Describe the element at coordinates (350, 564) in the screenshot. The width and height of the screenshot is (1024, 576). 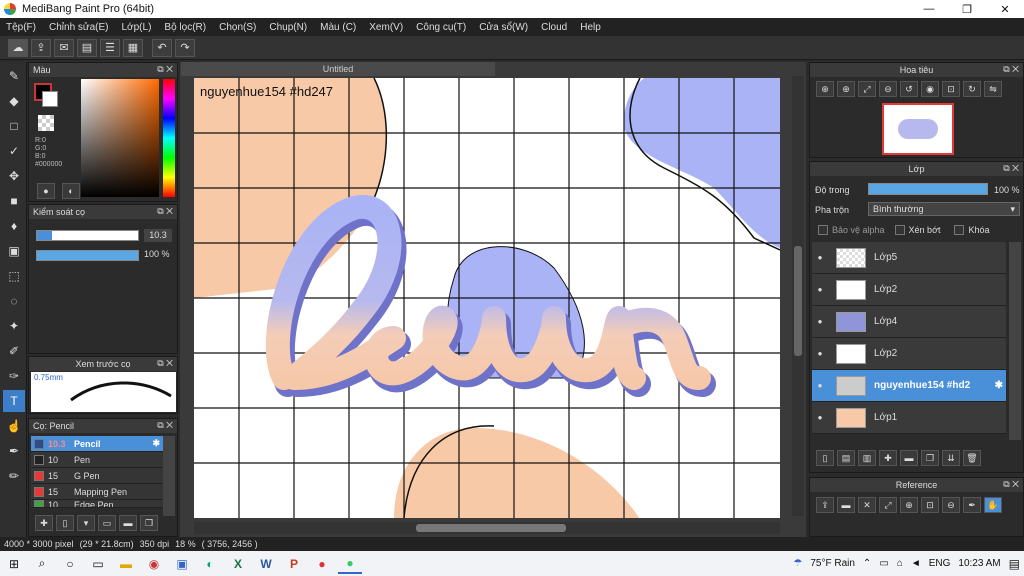
I see `medibang-taskbar-icon: ●` at that location.